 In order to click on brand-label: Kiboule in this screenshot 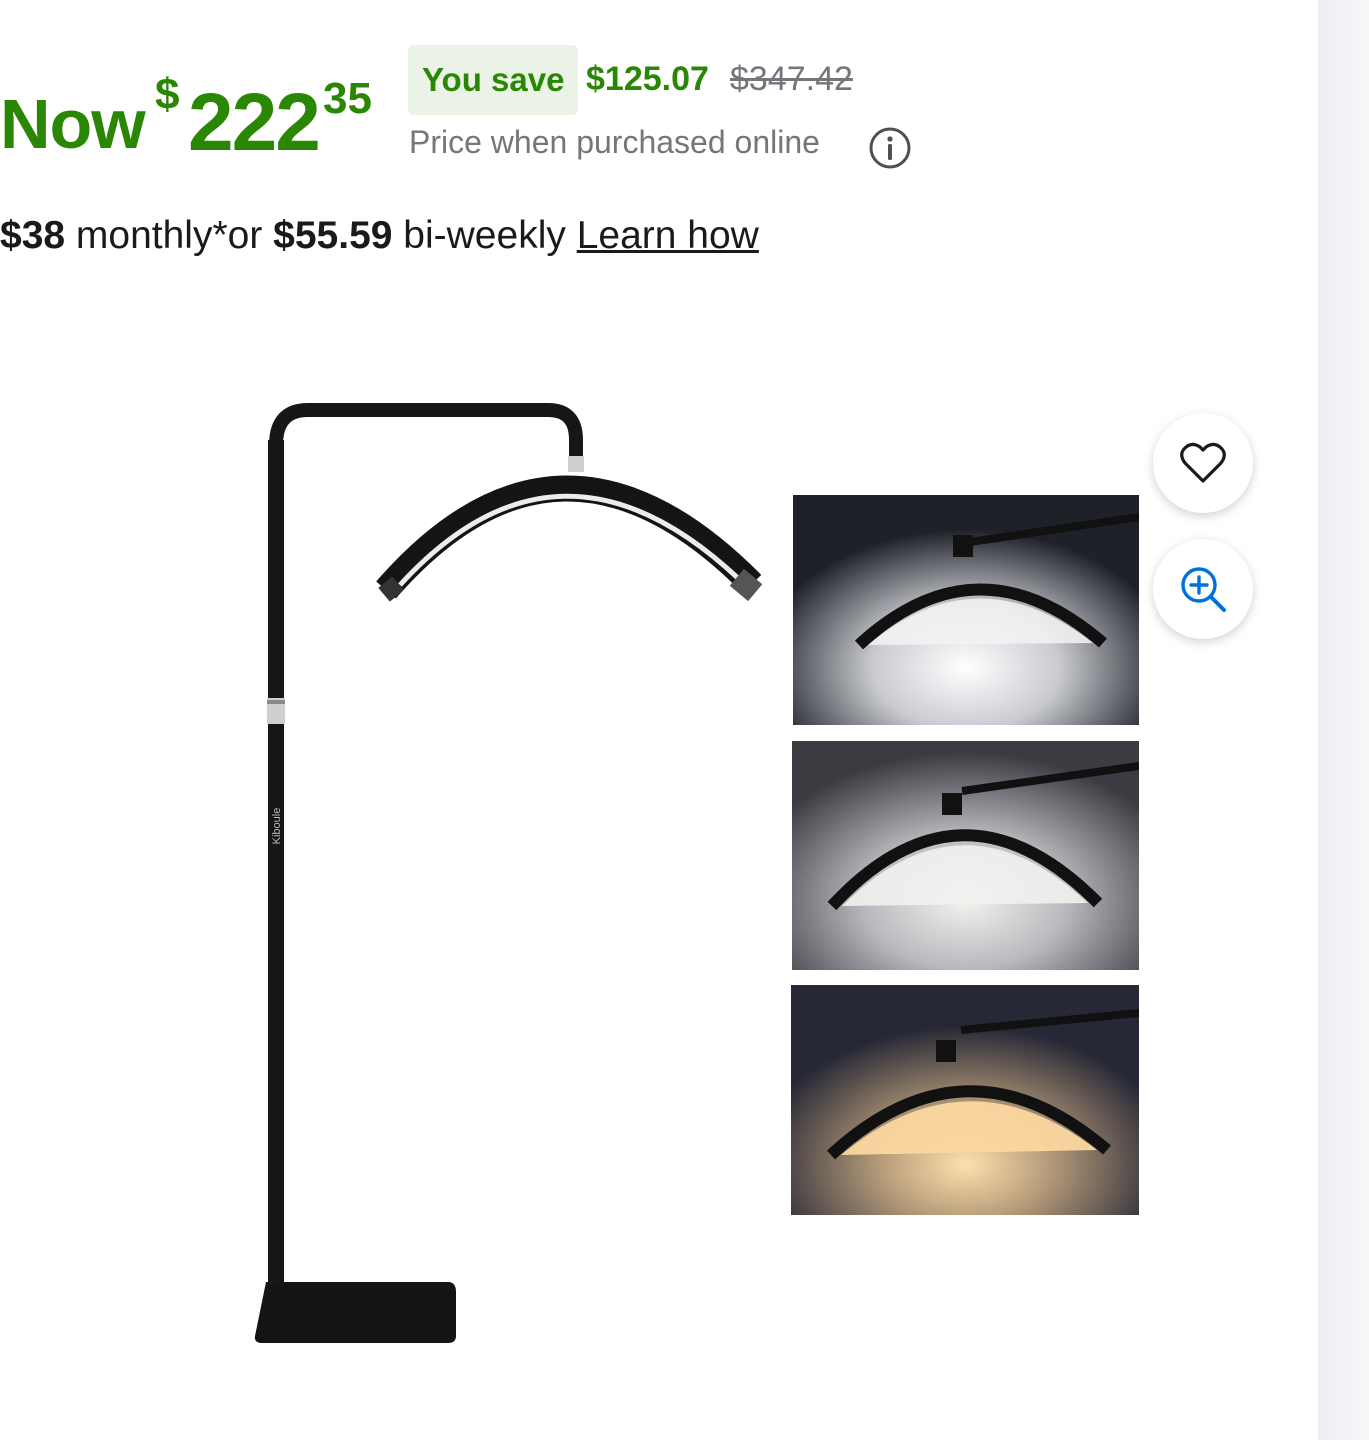, I will do `click(277, 826)`.